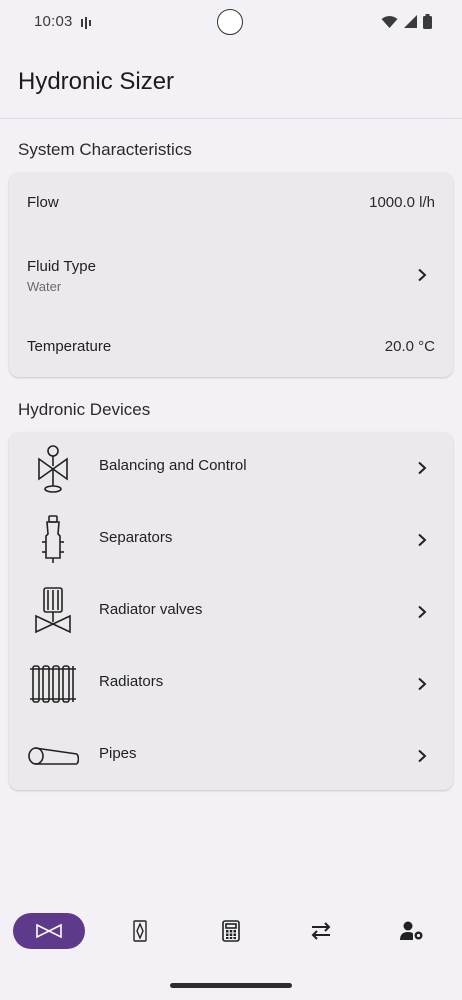  Describe the element at coordinates (402, 202) in the screenshot. I see `flow-value: 1000.0 l/h` at that location.